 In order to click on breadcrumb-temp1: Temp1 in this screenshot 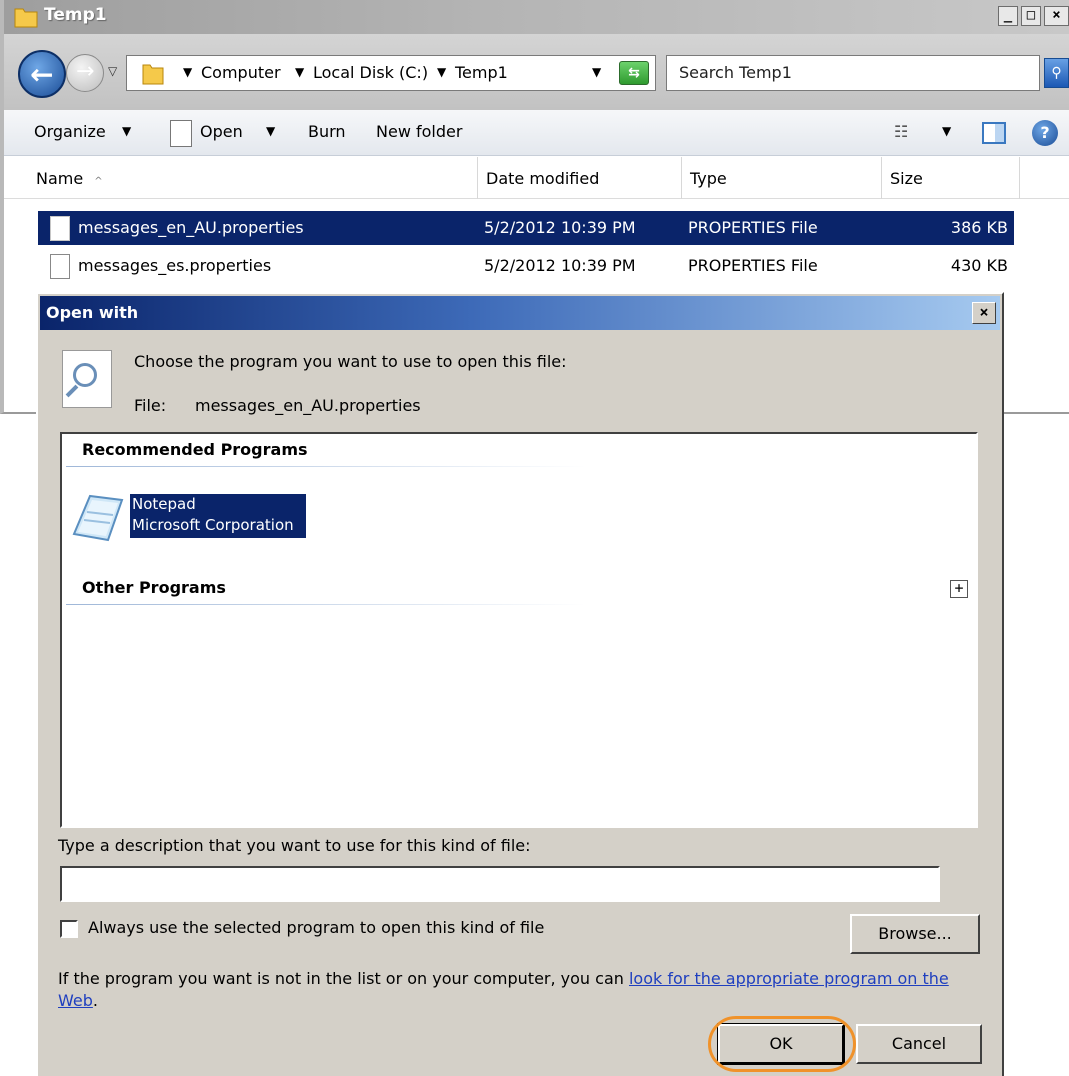, I will do `click(481, 72)`.